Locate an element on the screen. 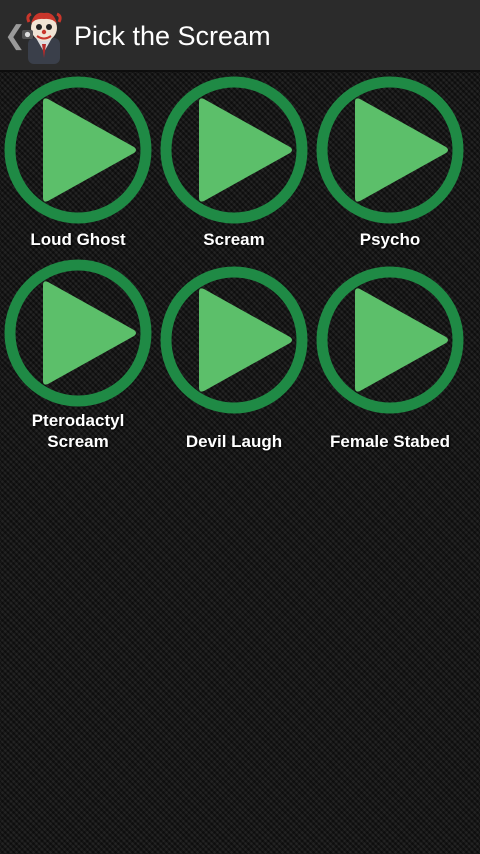 The height and width of the screenshot is (854, 480). sound-label: Loud Ghost is located at coordinates (78, 239).